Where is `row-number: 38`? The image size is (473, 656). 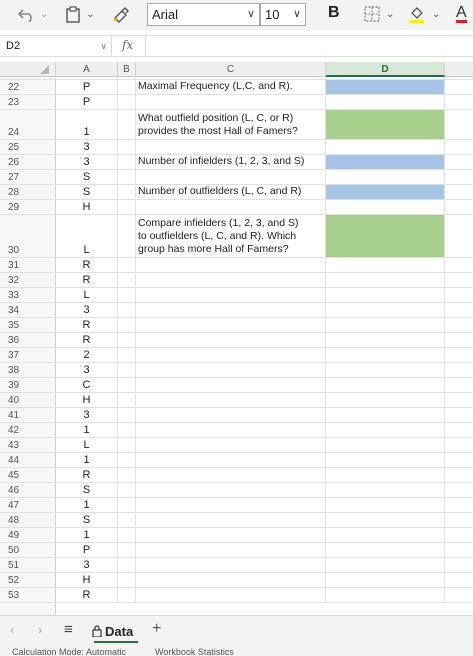
row-number: 38 is located at coordinates (14, 370).